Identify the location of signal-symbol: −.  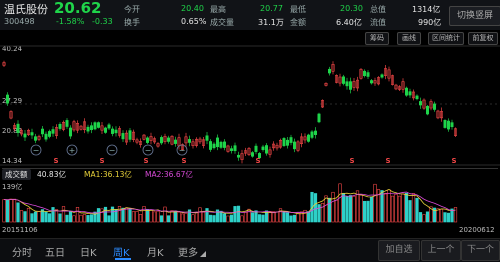
(112, 150).